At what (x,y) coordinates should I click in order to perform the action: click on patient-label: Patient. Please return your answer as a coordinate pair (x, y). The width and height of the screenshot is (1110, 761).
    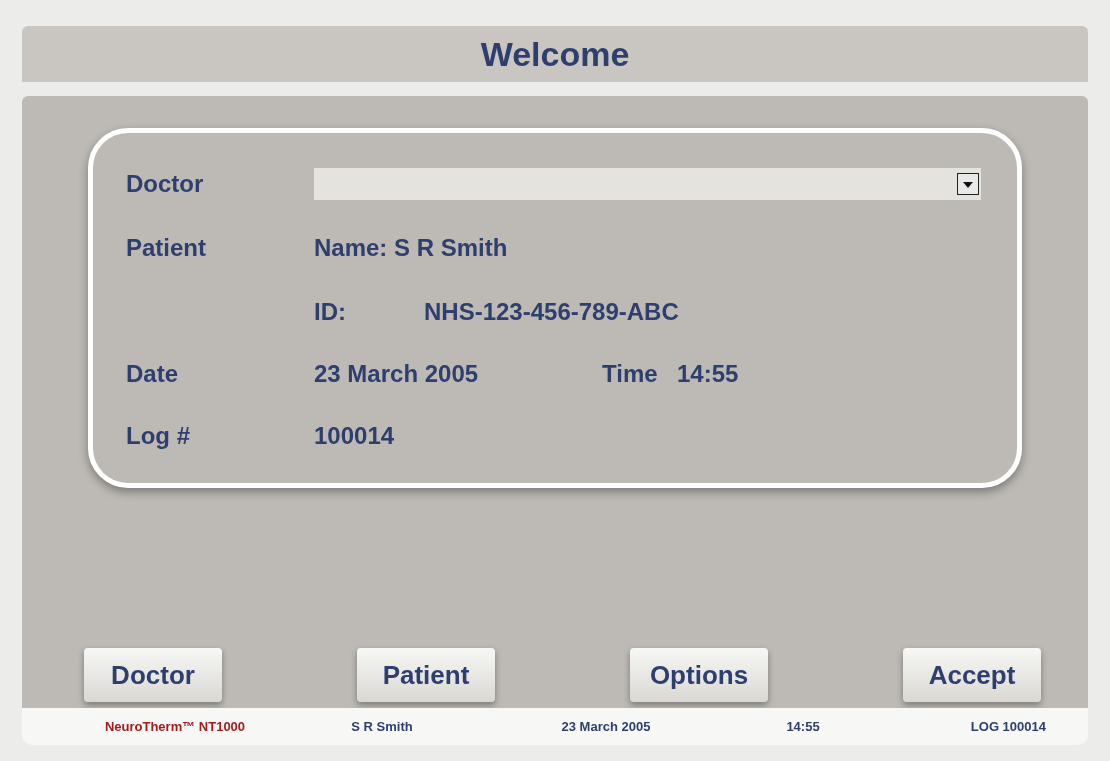
    Looking at the image, I should click on (166, 248).